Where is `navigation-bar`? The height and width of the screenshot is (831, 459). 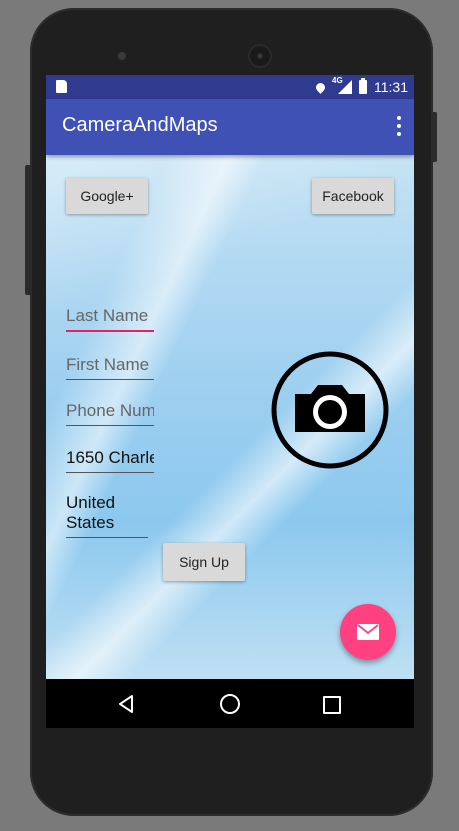
navigation-bar is located at coordinates (230, 703).